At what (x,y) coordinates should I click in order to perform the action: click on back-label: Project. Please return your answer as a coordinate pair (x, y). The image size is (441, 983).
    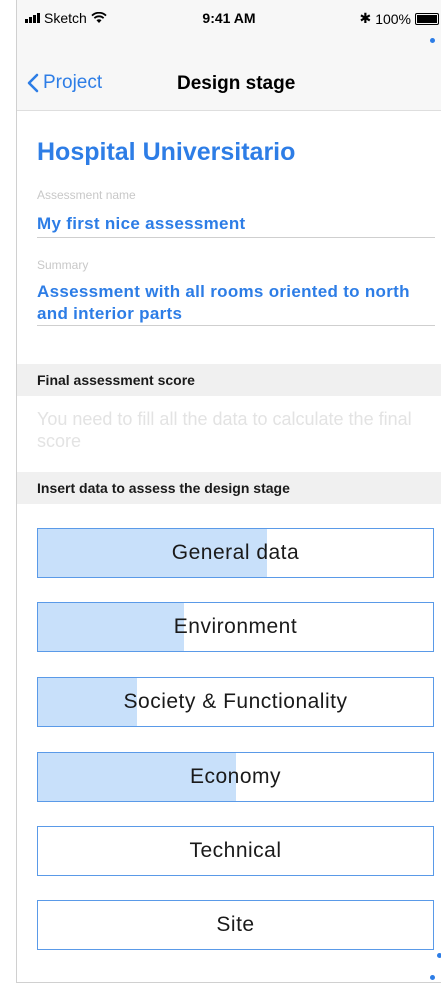
    Looking at the image, I should click on (73, 82).